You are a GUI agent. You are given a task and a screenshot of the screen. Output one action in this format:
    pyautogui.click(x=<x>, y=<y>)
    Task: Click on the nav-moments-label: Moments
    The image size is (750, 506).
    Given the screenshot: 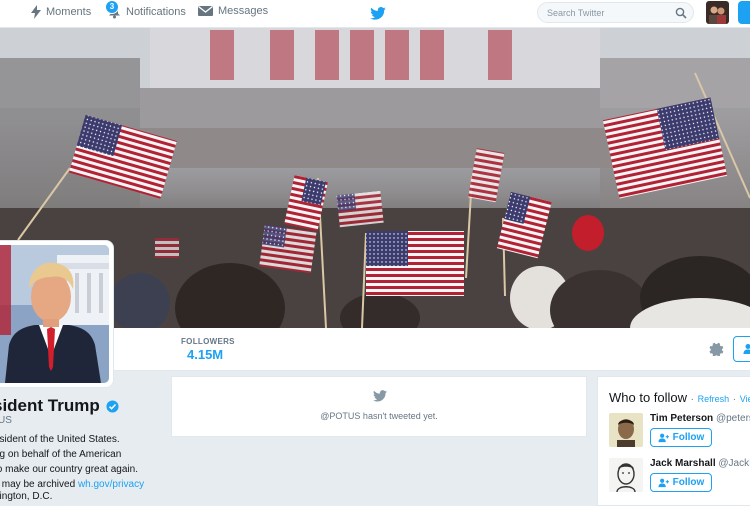 What is the action you would take?
    pyautogui.click(x=68, y=12)
    